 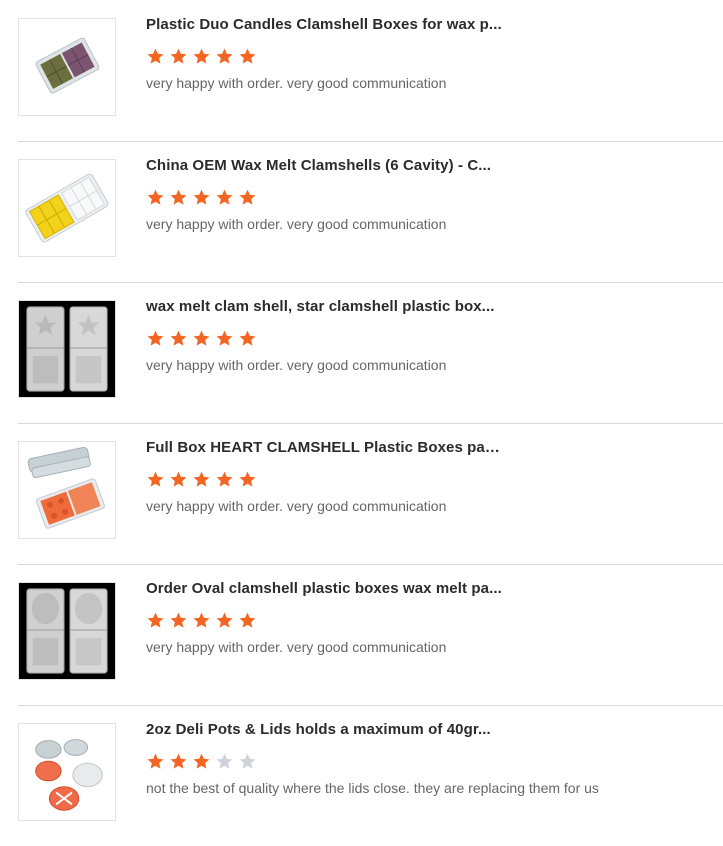 I want to click on oval-clamshell-image, so click(x=67, y=631).